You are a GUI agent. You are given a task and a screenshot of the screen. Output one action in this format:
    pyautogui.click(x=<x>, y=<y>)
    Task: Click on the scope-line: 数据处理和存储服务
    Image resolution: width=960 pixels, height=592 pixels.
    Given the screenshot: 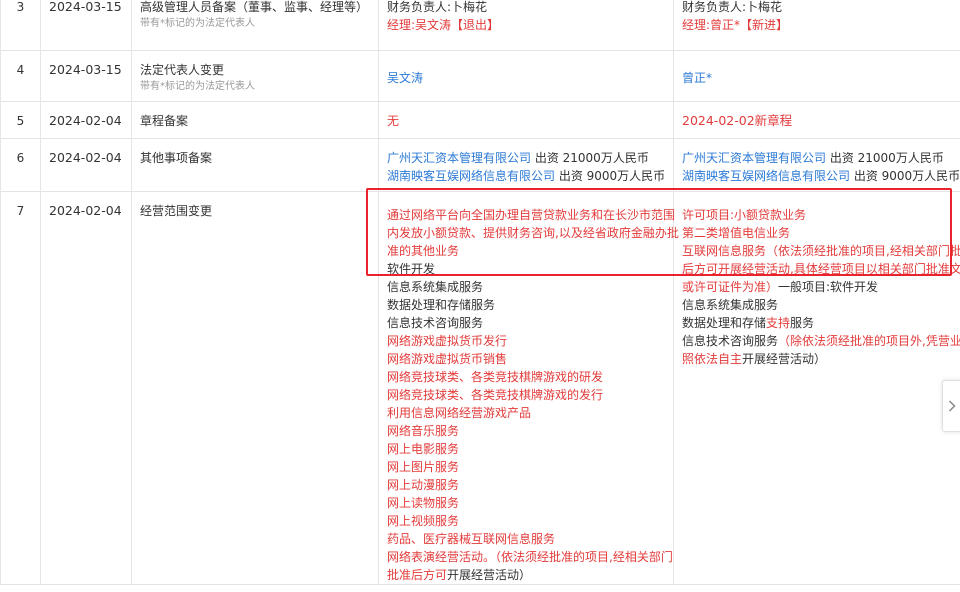 What is the action you would take?
    pyautogui.click(x=441, y=305)
    